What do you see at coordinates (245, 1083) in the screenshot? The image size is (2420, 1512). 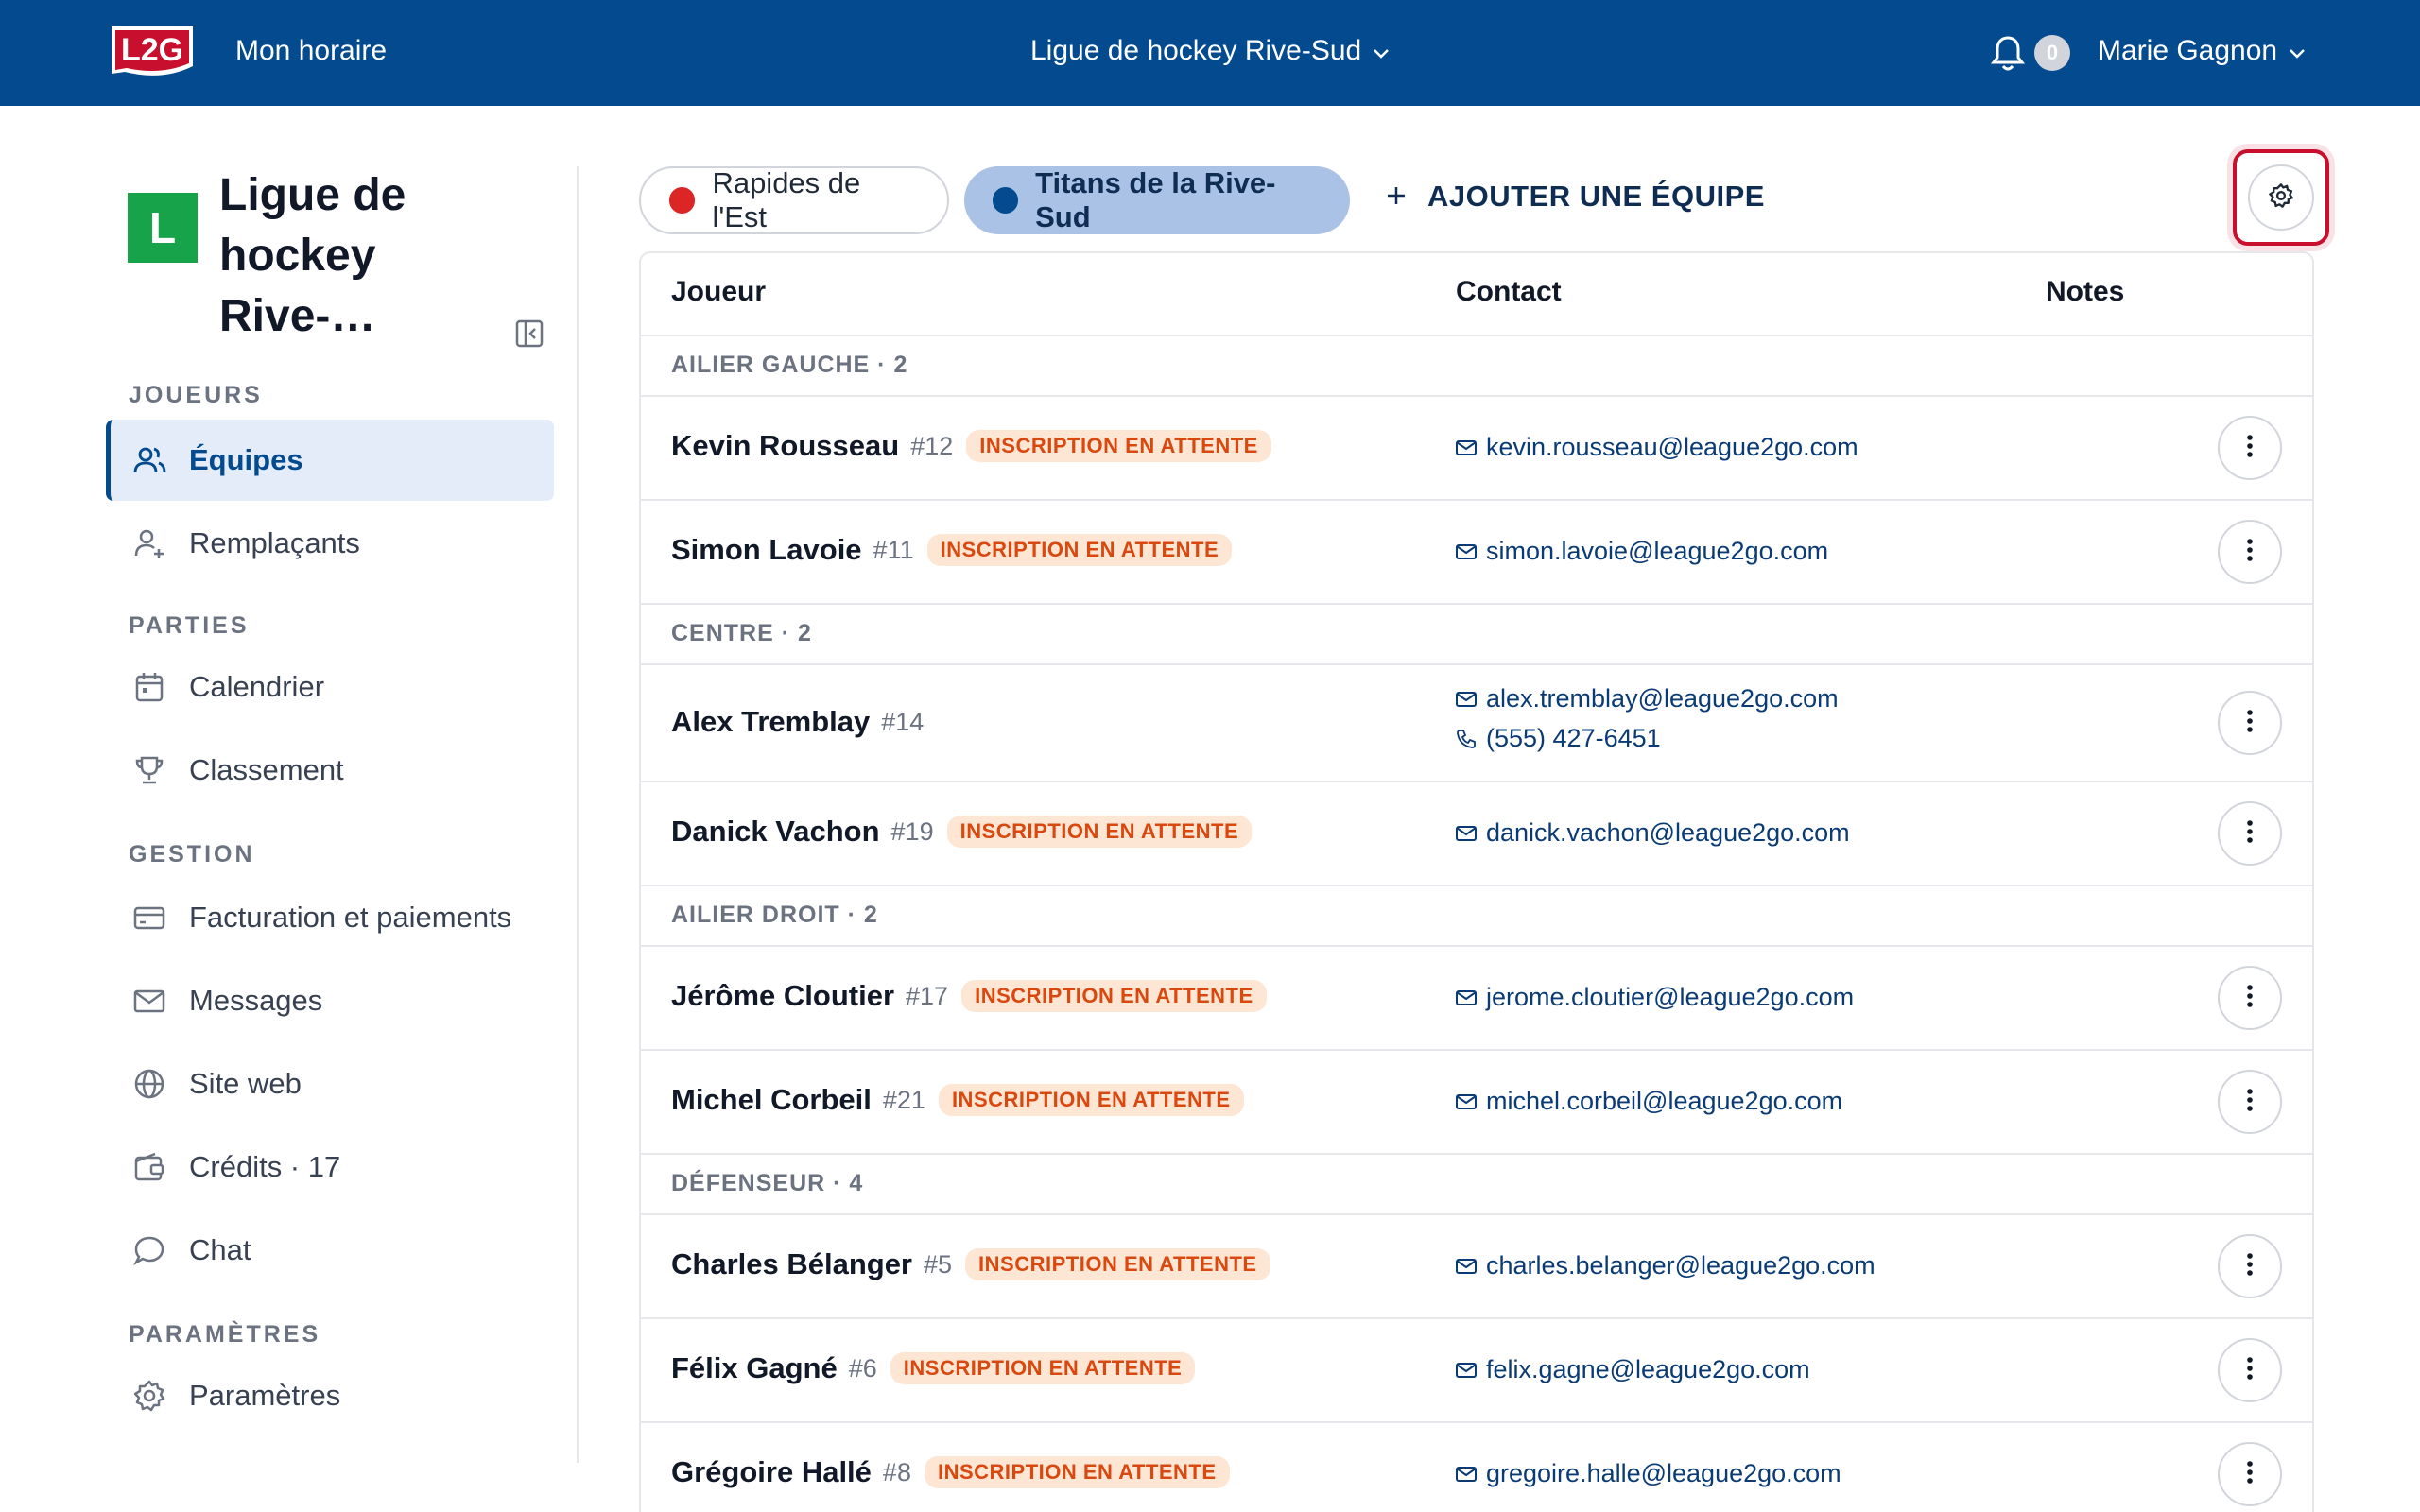 I see `sidebar-item-label: Site web` at bounding box center [245, 1083].